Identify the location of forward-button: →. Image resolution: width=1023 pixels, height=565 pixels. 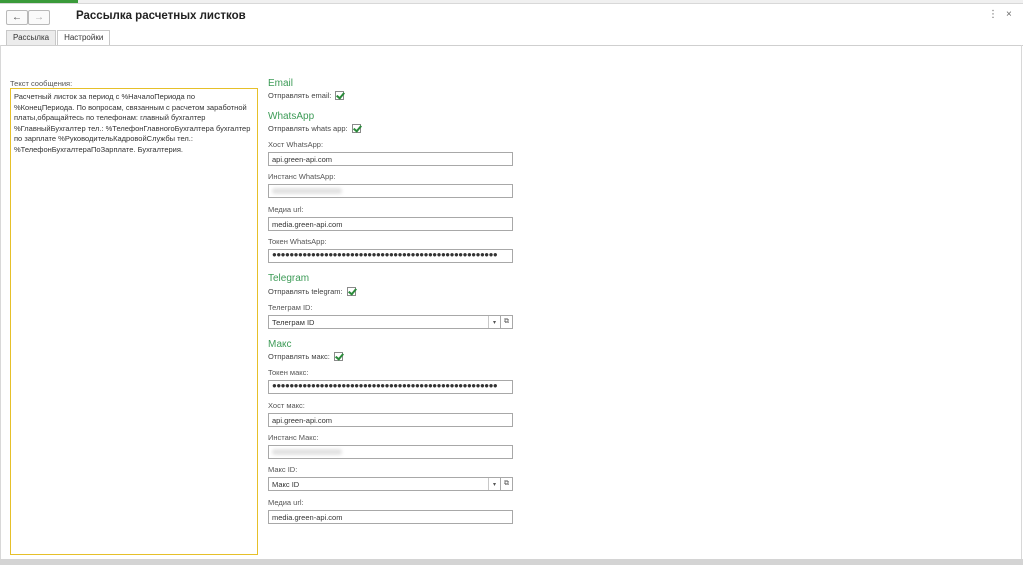
(39, 17).